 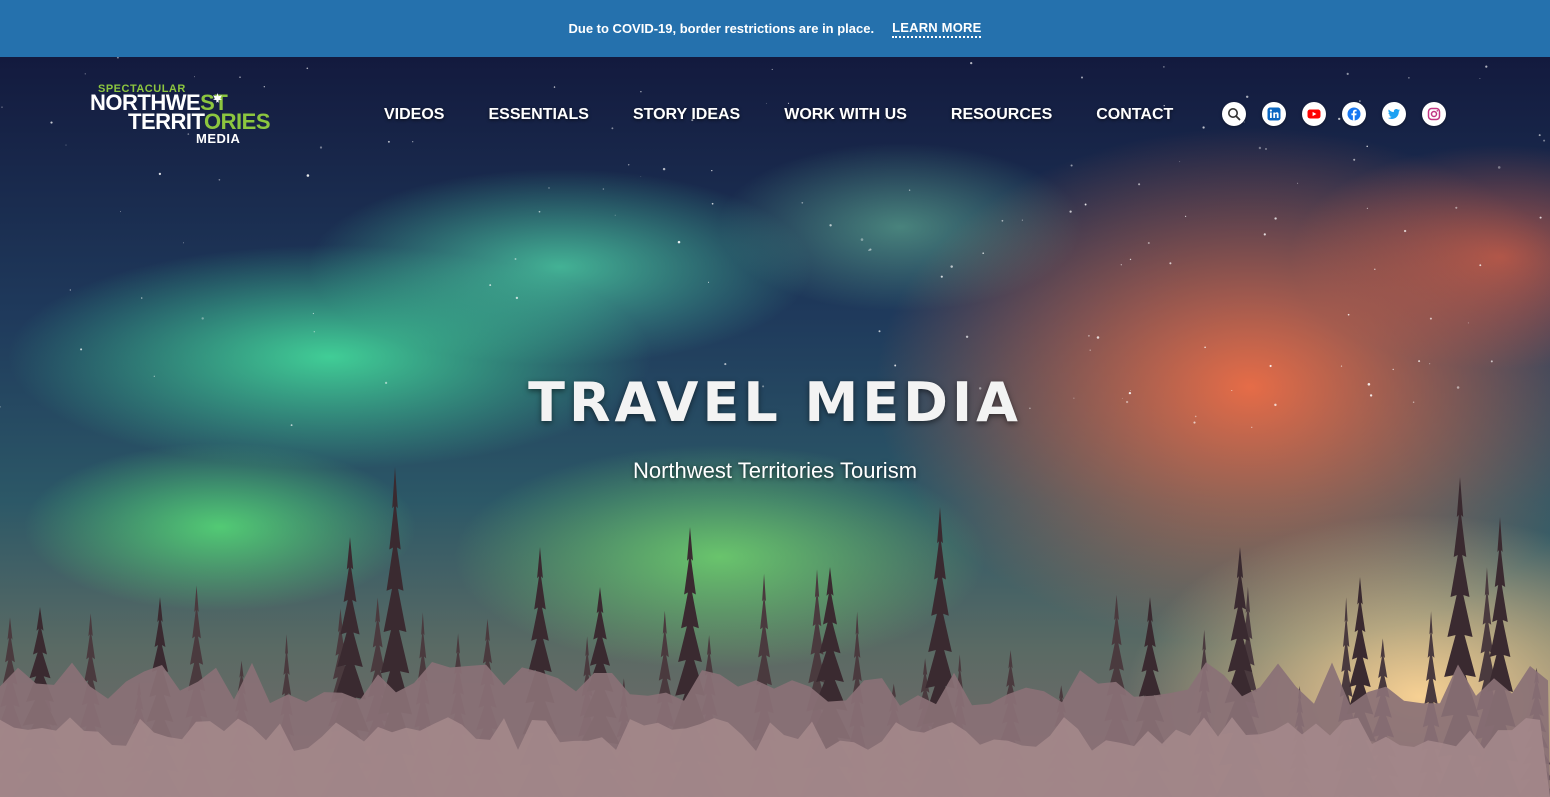 I want to click on nav-item-essentials: ESSENTIALS, so click(x=538, y=115).